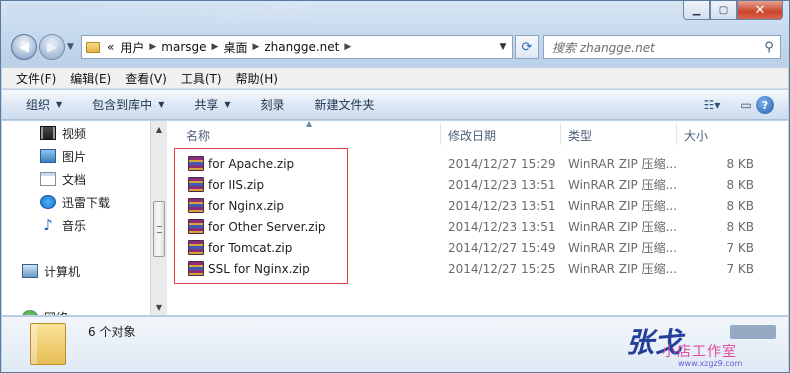 This screenshot has width=790, height=373. Describe the element at coordinates (696, 10) in the screenshot. I see `minimize-button: ▁` at that location.